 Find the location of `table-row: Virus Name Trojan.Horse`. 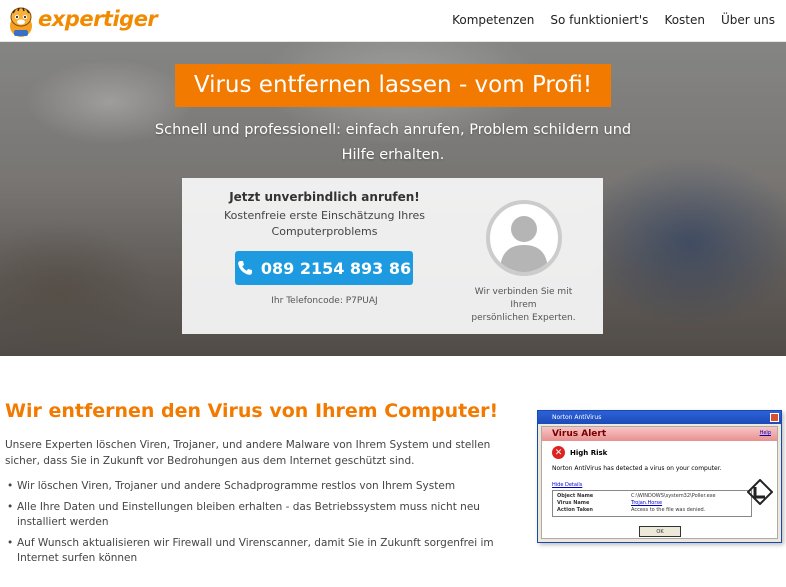

table-row: Virus Name Trojan.Horse is located at coordinates (652, 503).